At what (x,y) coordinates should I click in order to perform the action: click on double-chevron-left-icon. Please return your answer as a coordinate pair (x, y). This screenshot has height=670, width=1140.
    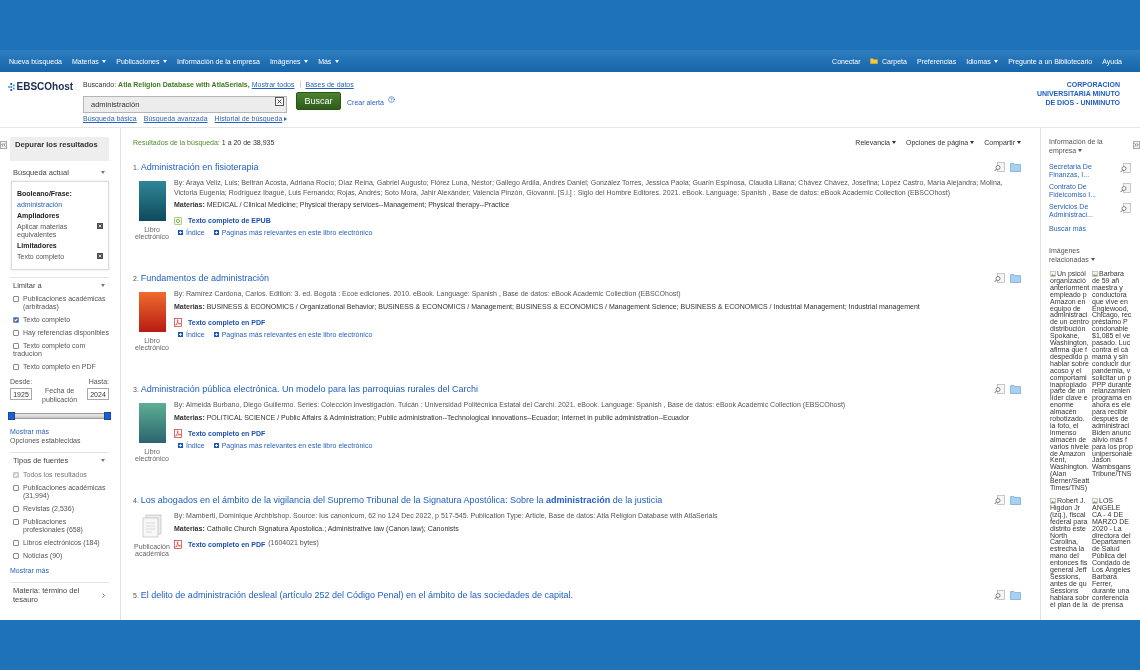
    Looking at the image, I should click on (3, 145).